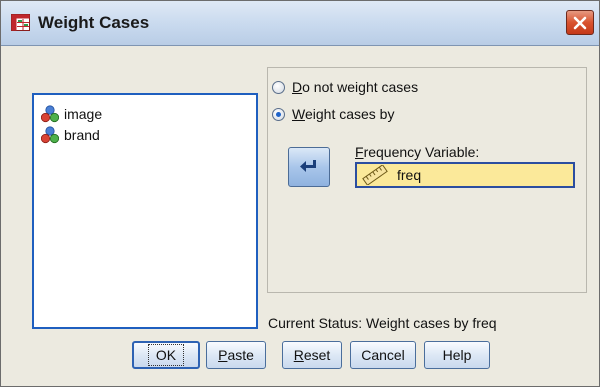 This screenshot has height=387, width=600. I want to click on dialog-title: Weight Cases, so click(94, 22).